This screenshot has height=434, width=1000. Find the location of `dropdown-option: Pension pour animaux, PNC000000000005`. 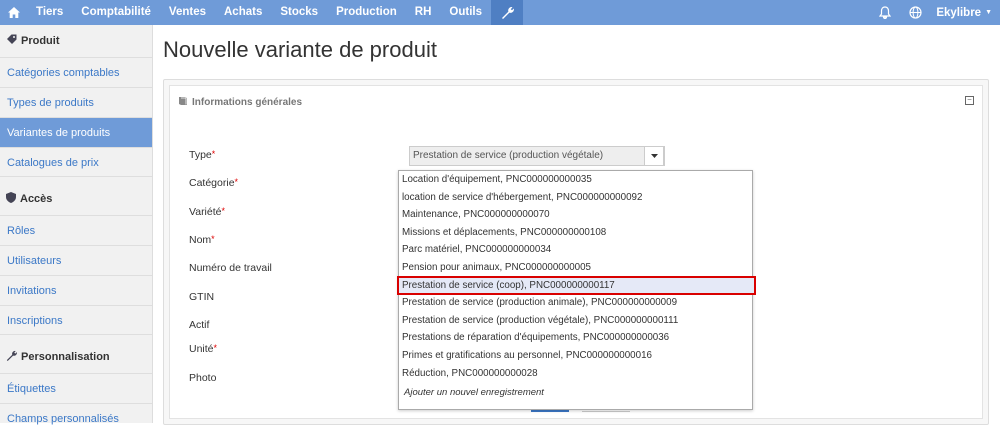

dropdown-option: Pension pour animaux, PNC000000000005 is located at coordinates (575, 268).